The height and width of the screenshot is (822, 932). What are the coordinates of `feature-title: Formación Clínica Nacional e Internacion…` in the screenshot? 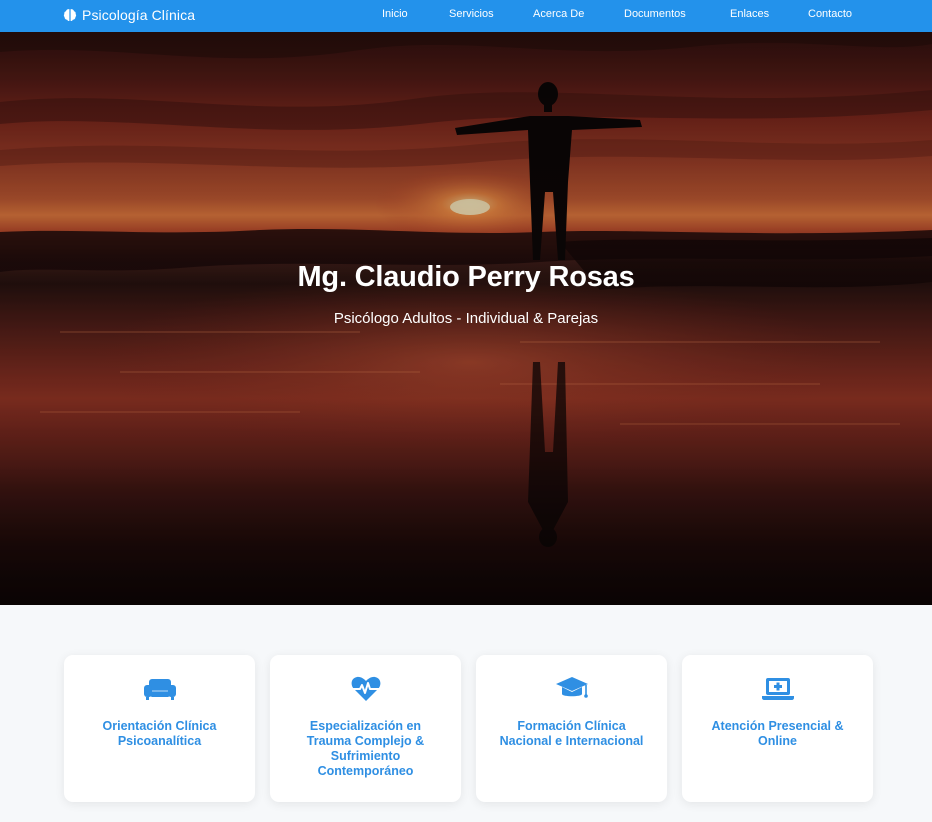 It's located at (571, 733).